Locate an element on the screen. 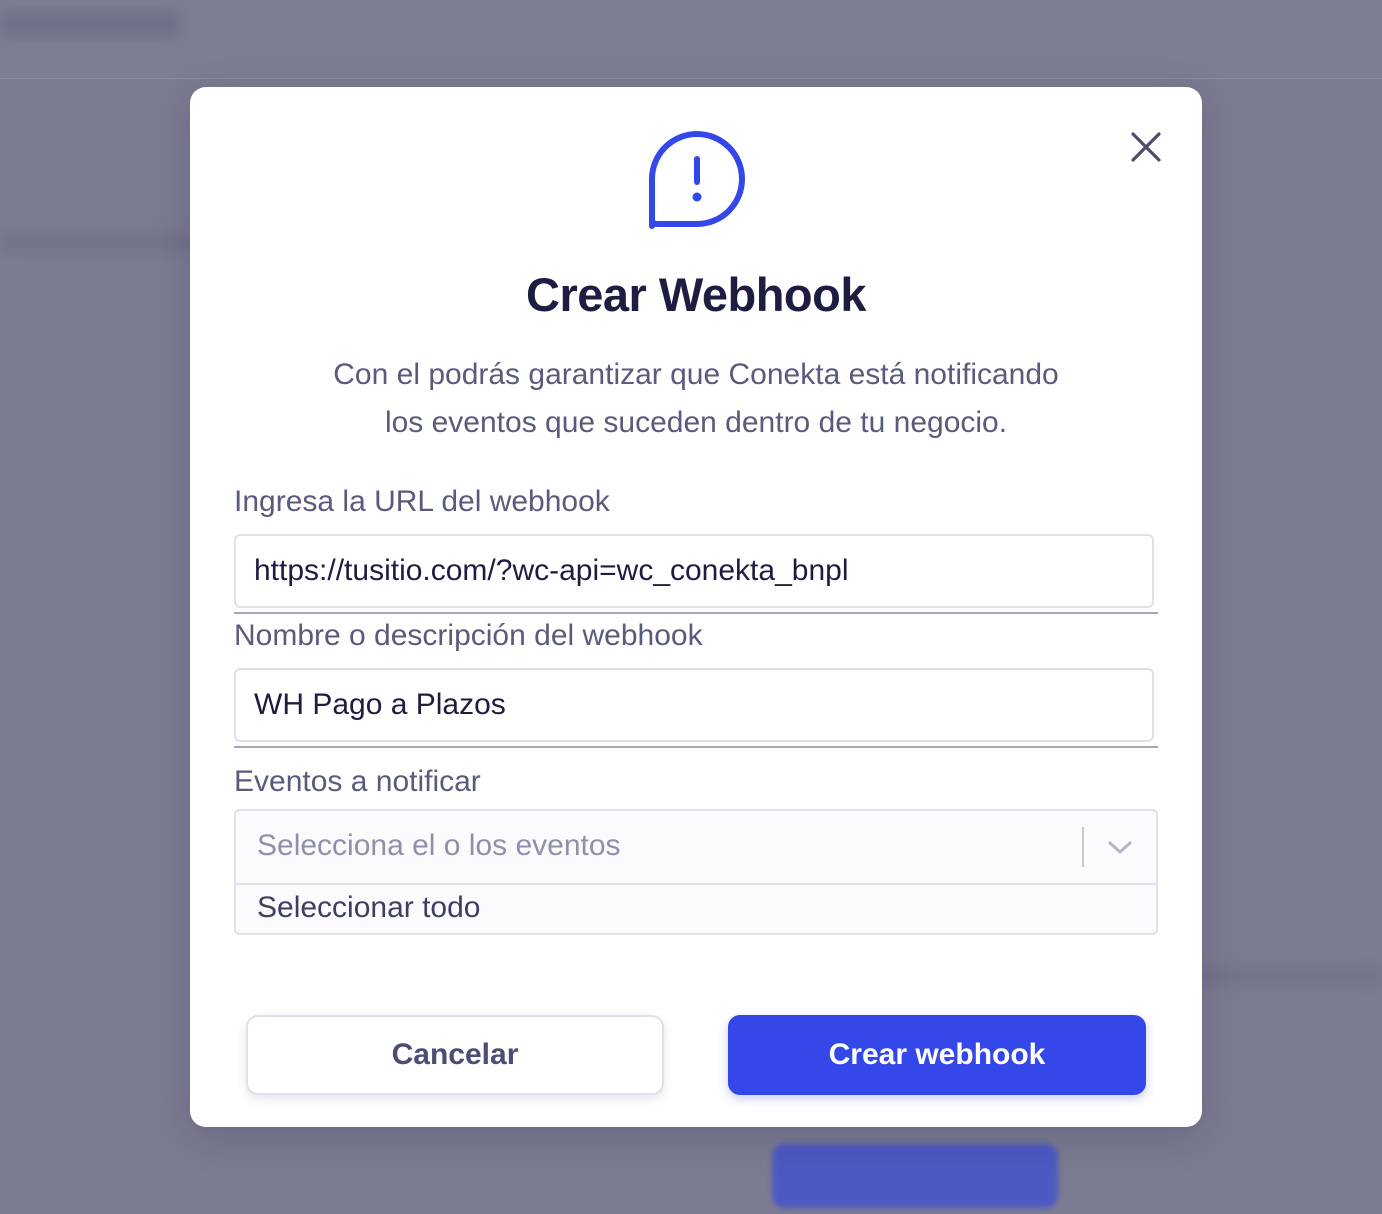 This screenshot has height=1214, width=1382. url-field-label: Ingresa la URL del webhook is located at coordinates (422, 501).